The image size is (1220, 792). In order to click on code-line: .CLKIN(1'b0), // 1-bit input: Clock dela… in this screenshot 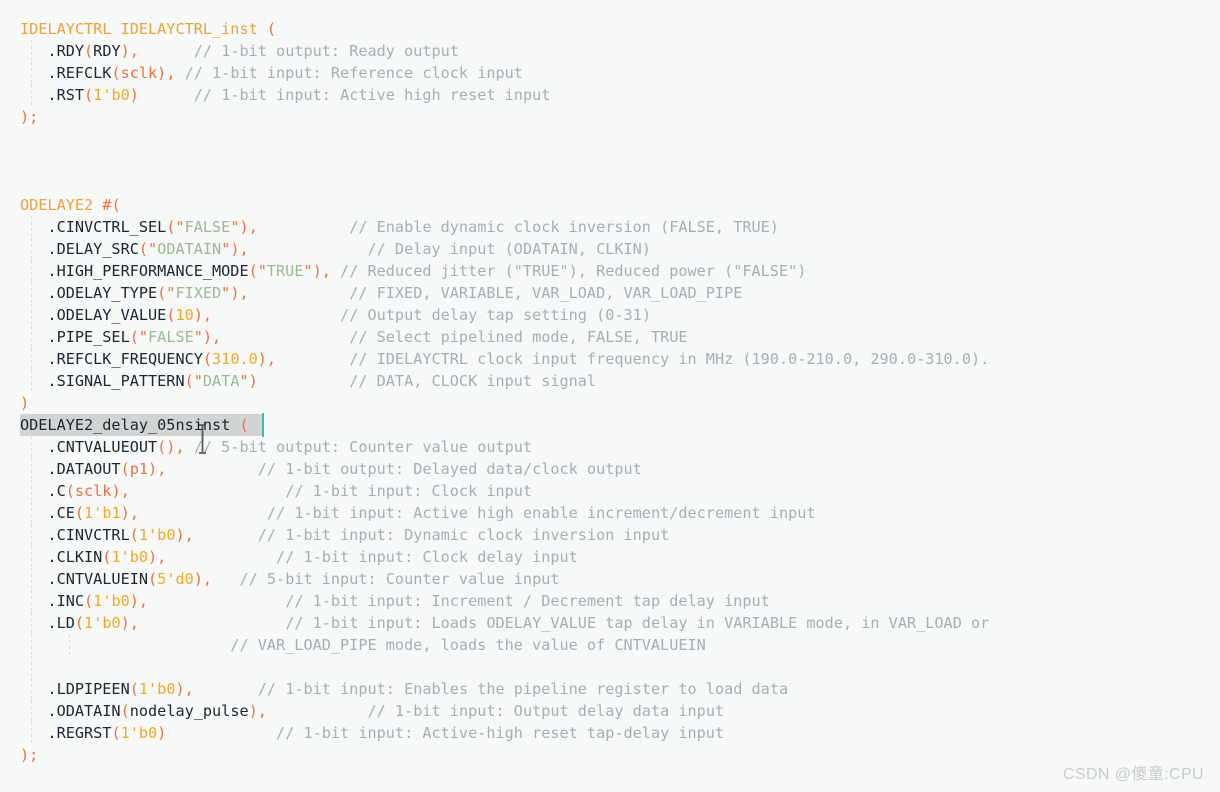, I will do `click(299, 557)`.